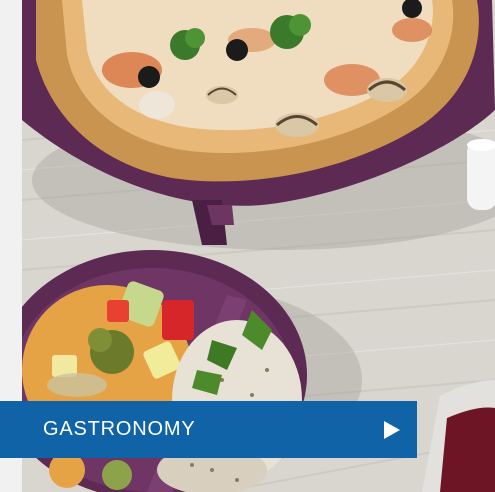 The width and height of the screenshot is (495, 492). I want to click on gastronomy-banner: GASTRONOMY, so click(208, 429).